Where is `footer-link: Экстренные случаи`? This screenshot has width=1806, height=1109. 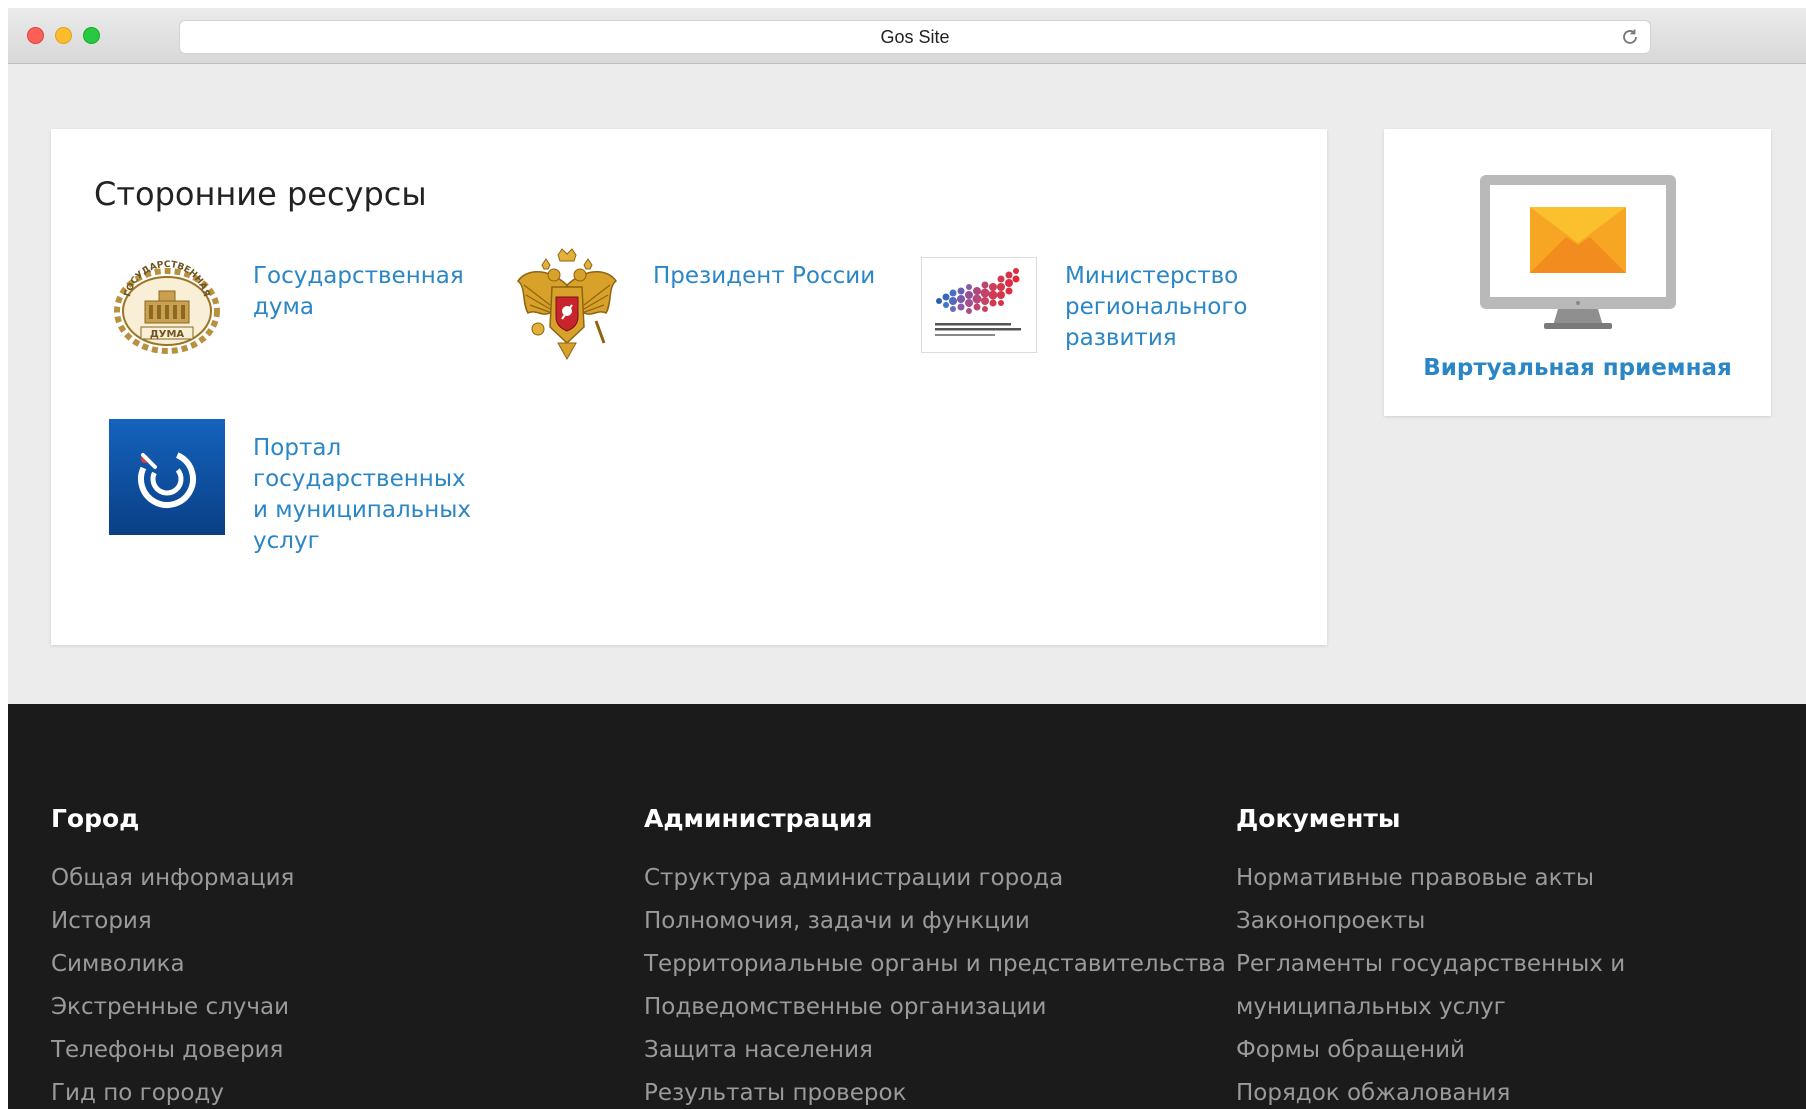 footer-link: Экстренные случаи is located at coordinates (172, 1007).